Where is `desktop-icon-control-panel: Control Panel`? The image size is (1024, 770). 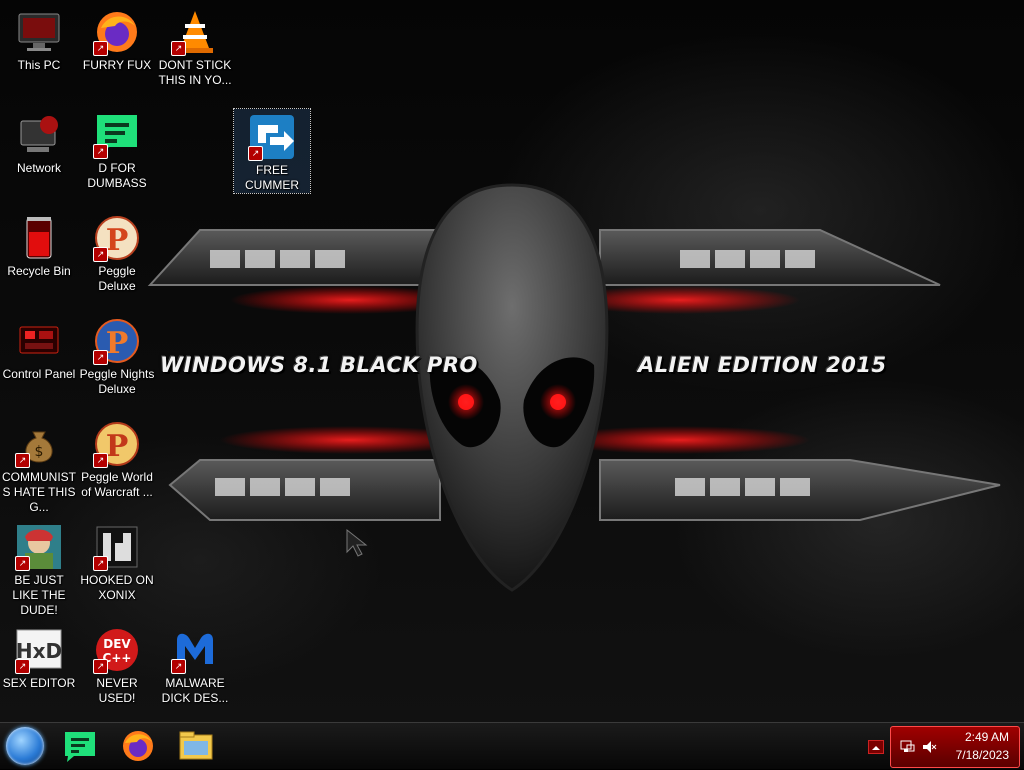
desktop-icon-control-panel: Control Panel is located at coordinates (39, 347).